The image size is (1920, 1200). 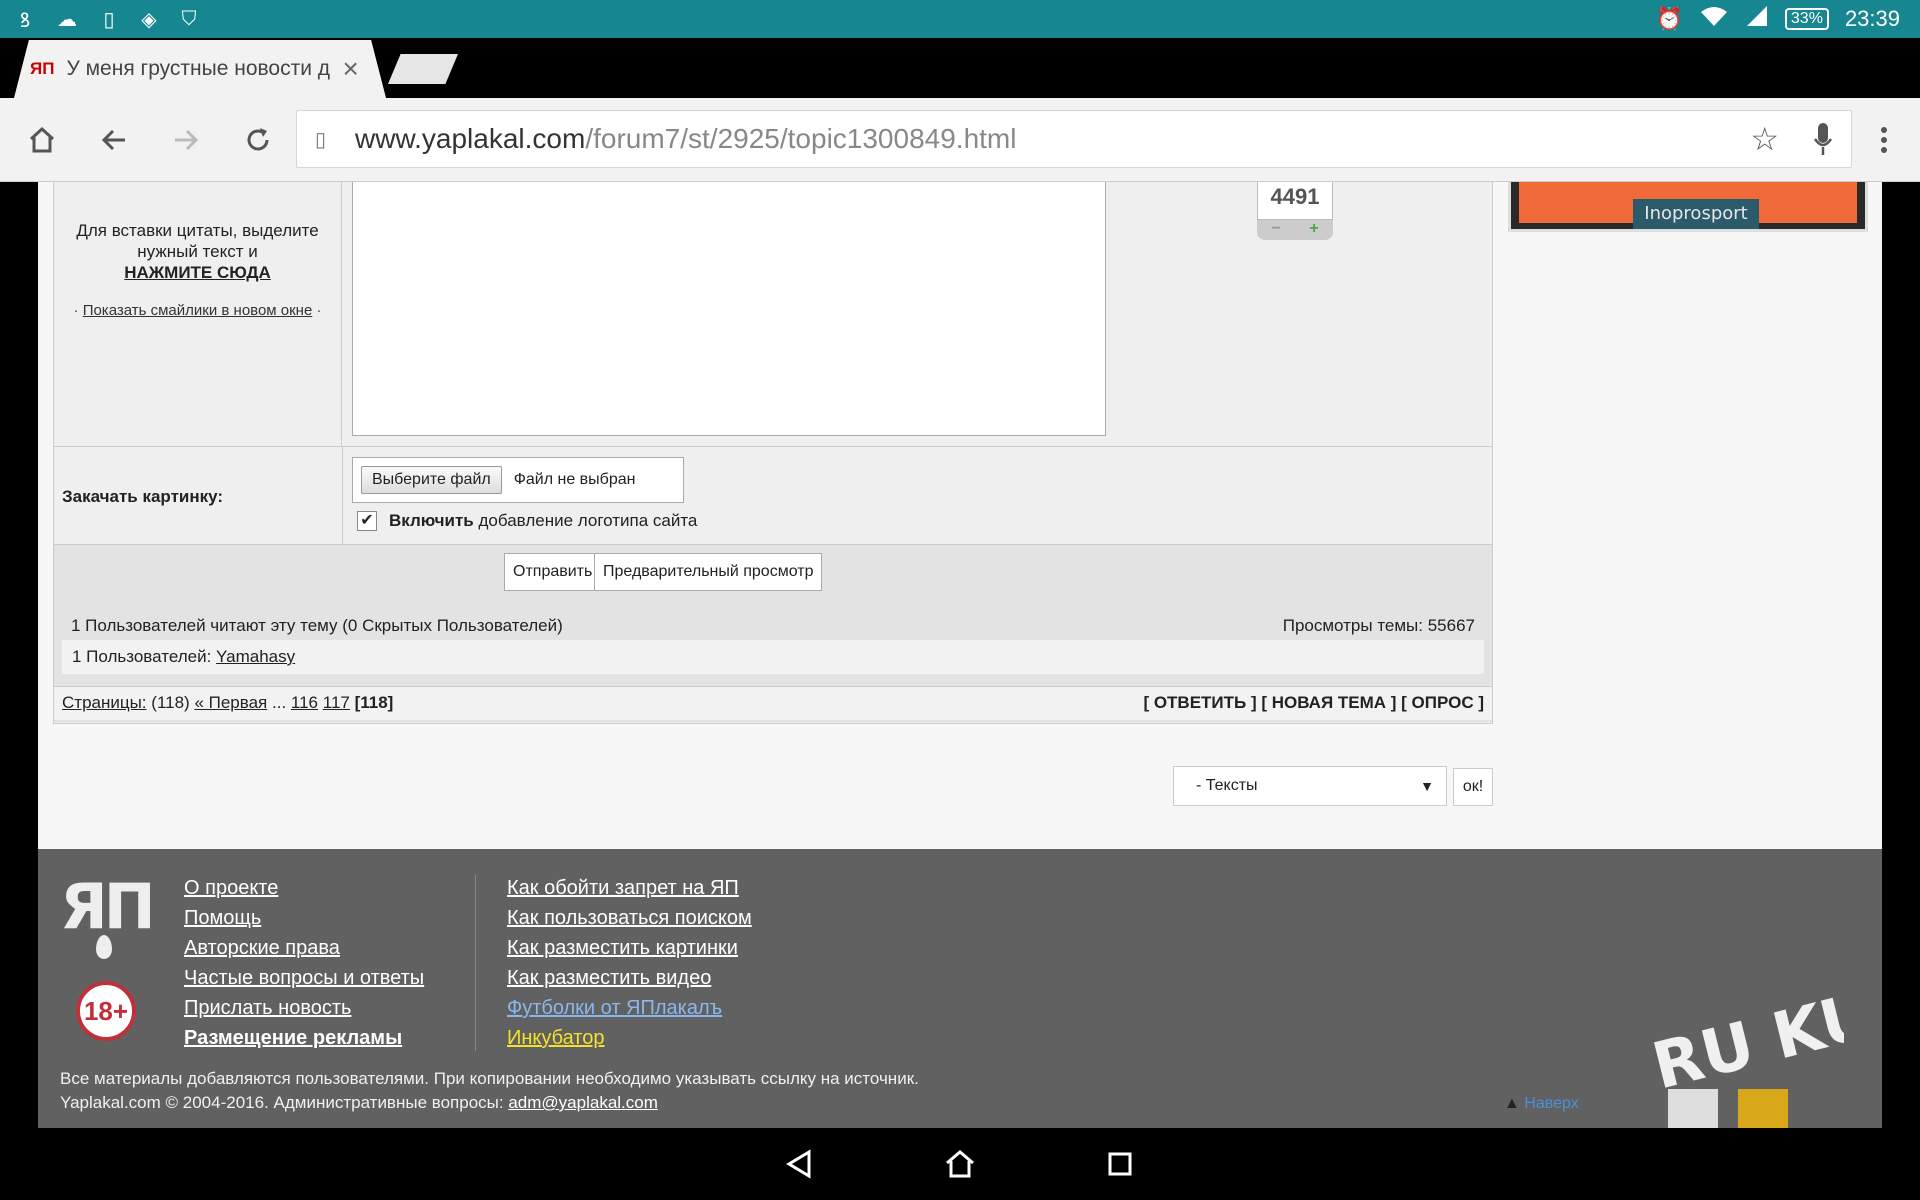 What do you see at coordinates (1745, 1042) in the screenshot?
I see `ruku-logo-text: RU KU` at bounding box center [1745, 1042].